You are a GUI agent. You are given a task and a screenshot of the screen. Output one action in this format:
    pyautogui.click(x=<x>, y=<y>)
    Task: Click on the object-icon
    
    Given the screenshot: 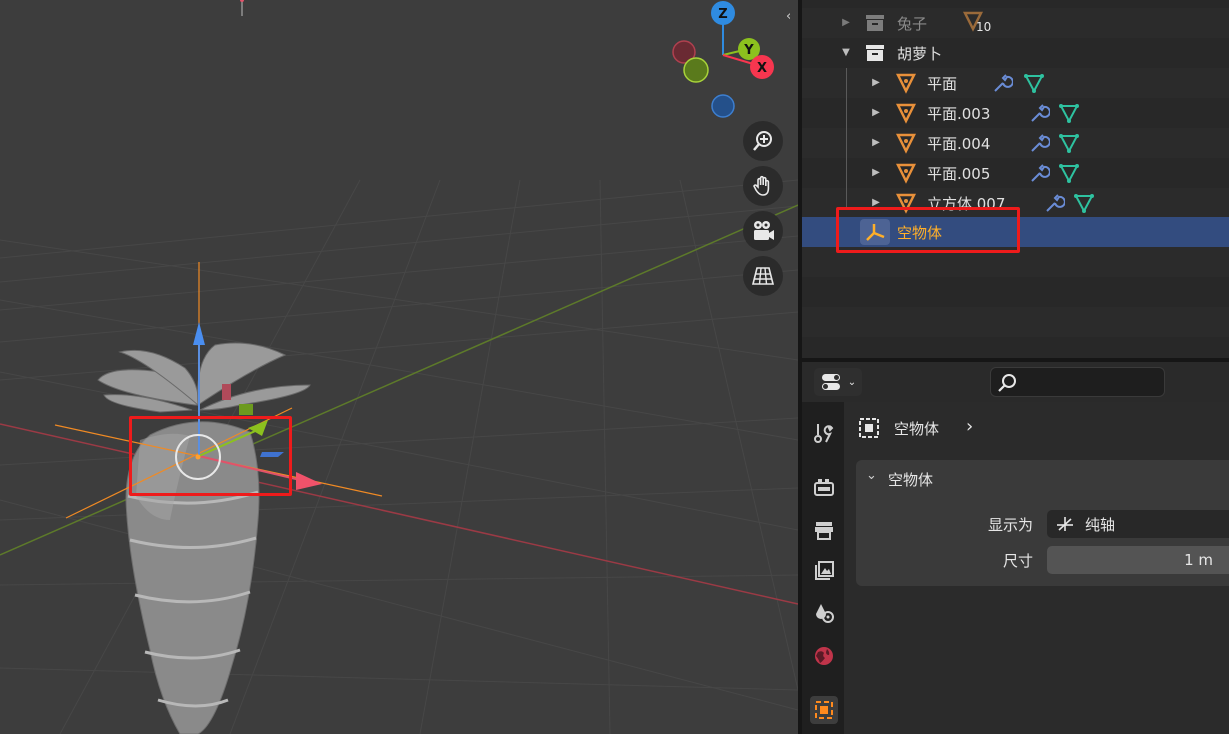 What is the action you would take?
    pyautogui.click(x=824, y=710)
    